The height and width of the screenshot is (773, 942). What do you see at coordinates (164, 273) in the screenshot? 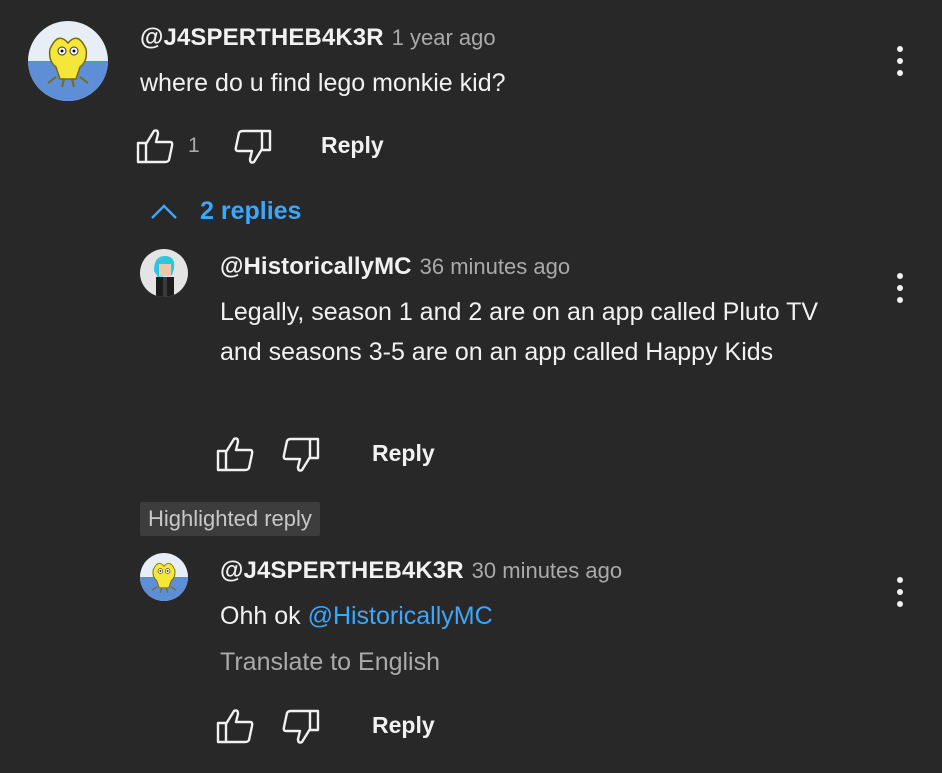
I see `reply1-avatar` at bounding box center [164, 273].